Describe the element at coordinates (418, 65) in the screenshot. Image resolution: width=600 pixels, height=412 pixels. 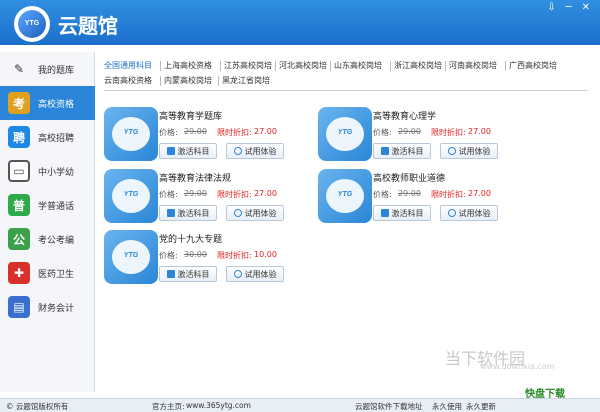
I see `tab-item: 浙江高校岗培` at that location.